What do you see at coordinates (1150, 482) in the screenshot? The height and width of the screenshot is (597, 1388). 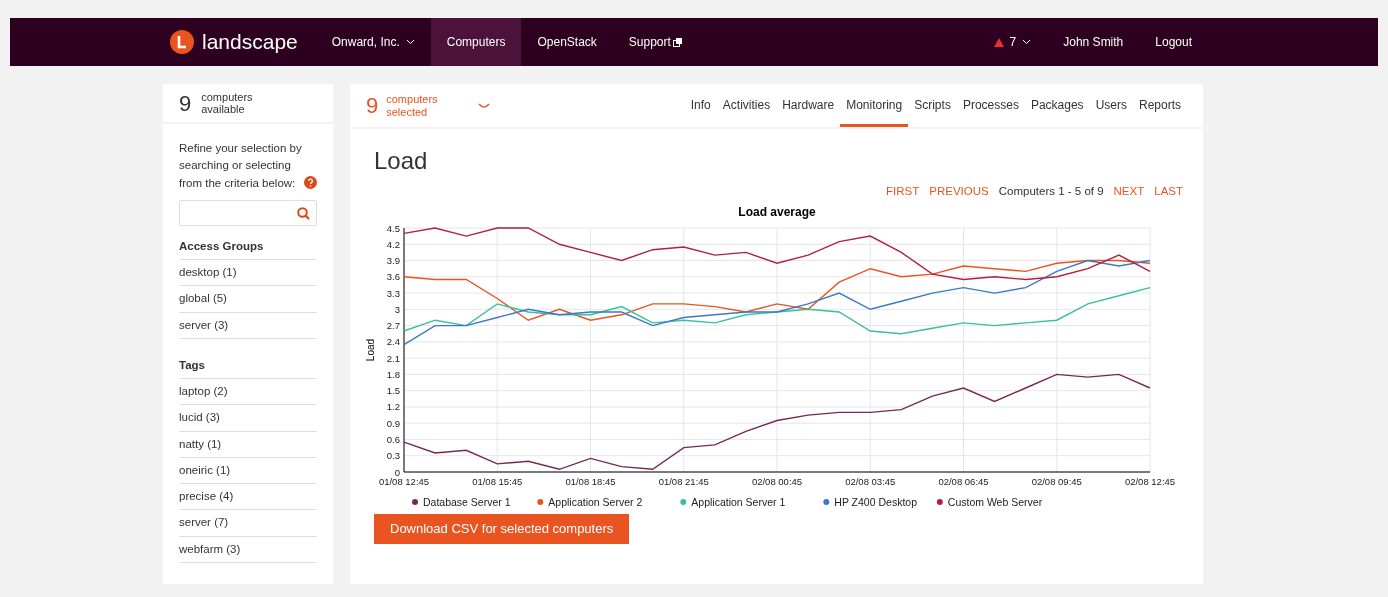 I see `axis-tick-label: 02/08 12:45` at bounding box center [1150, 482].